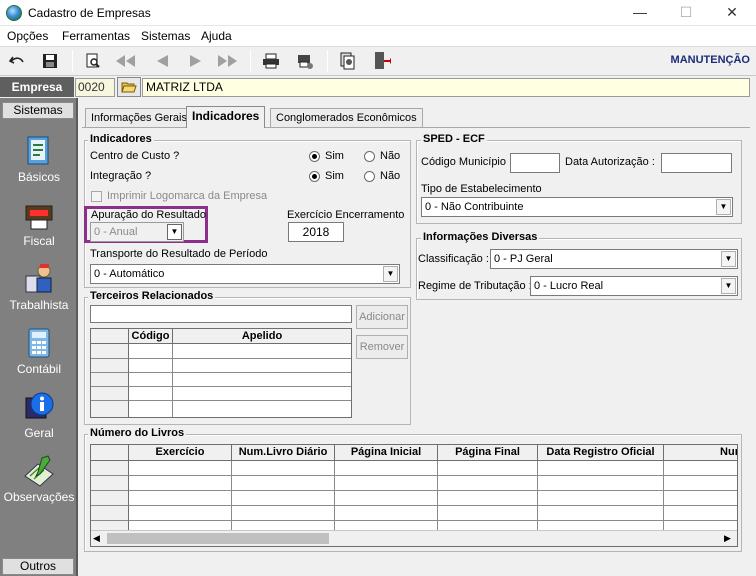 This screenshot has height=576, width=756. I want to click on codigo-municipio-field, so click(535, 163).